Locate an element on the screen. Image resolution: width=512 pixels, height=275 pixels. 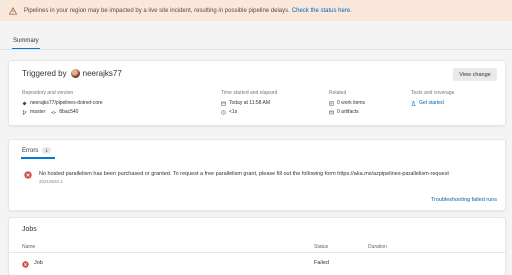
get-started-link: Get started is located at coordinates (431, 102).